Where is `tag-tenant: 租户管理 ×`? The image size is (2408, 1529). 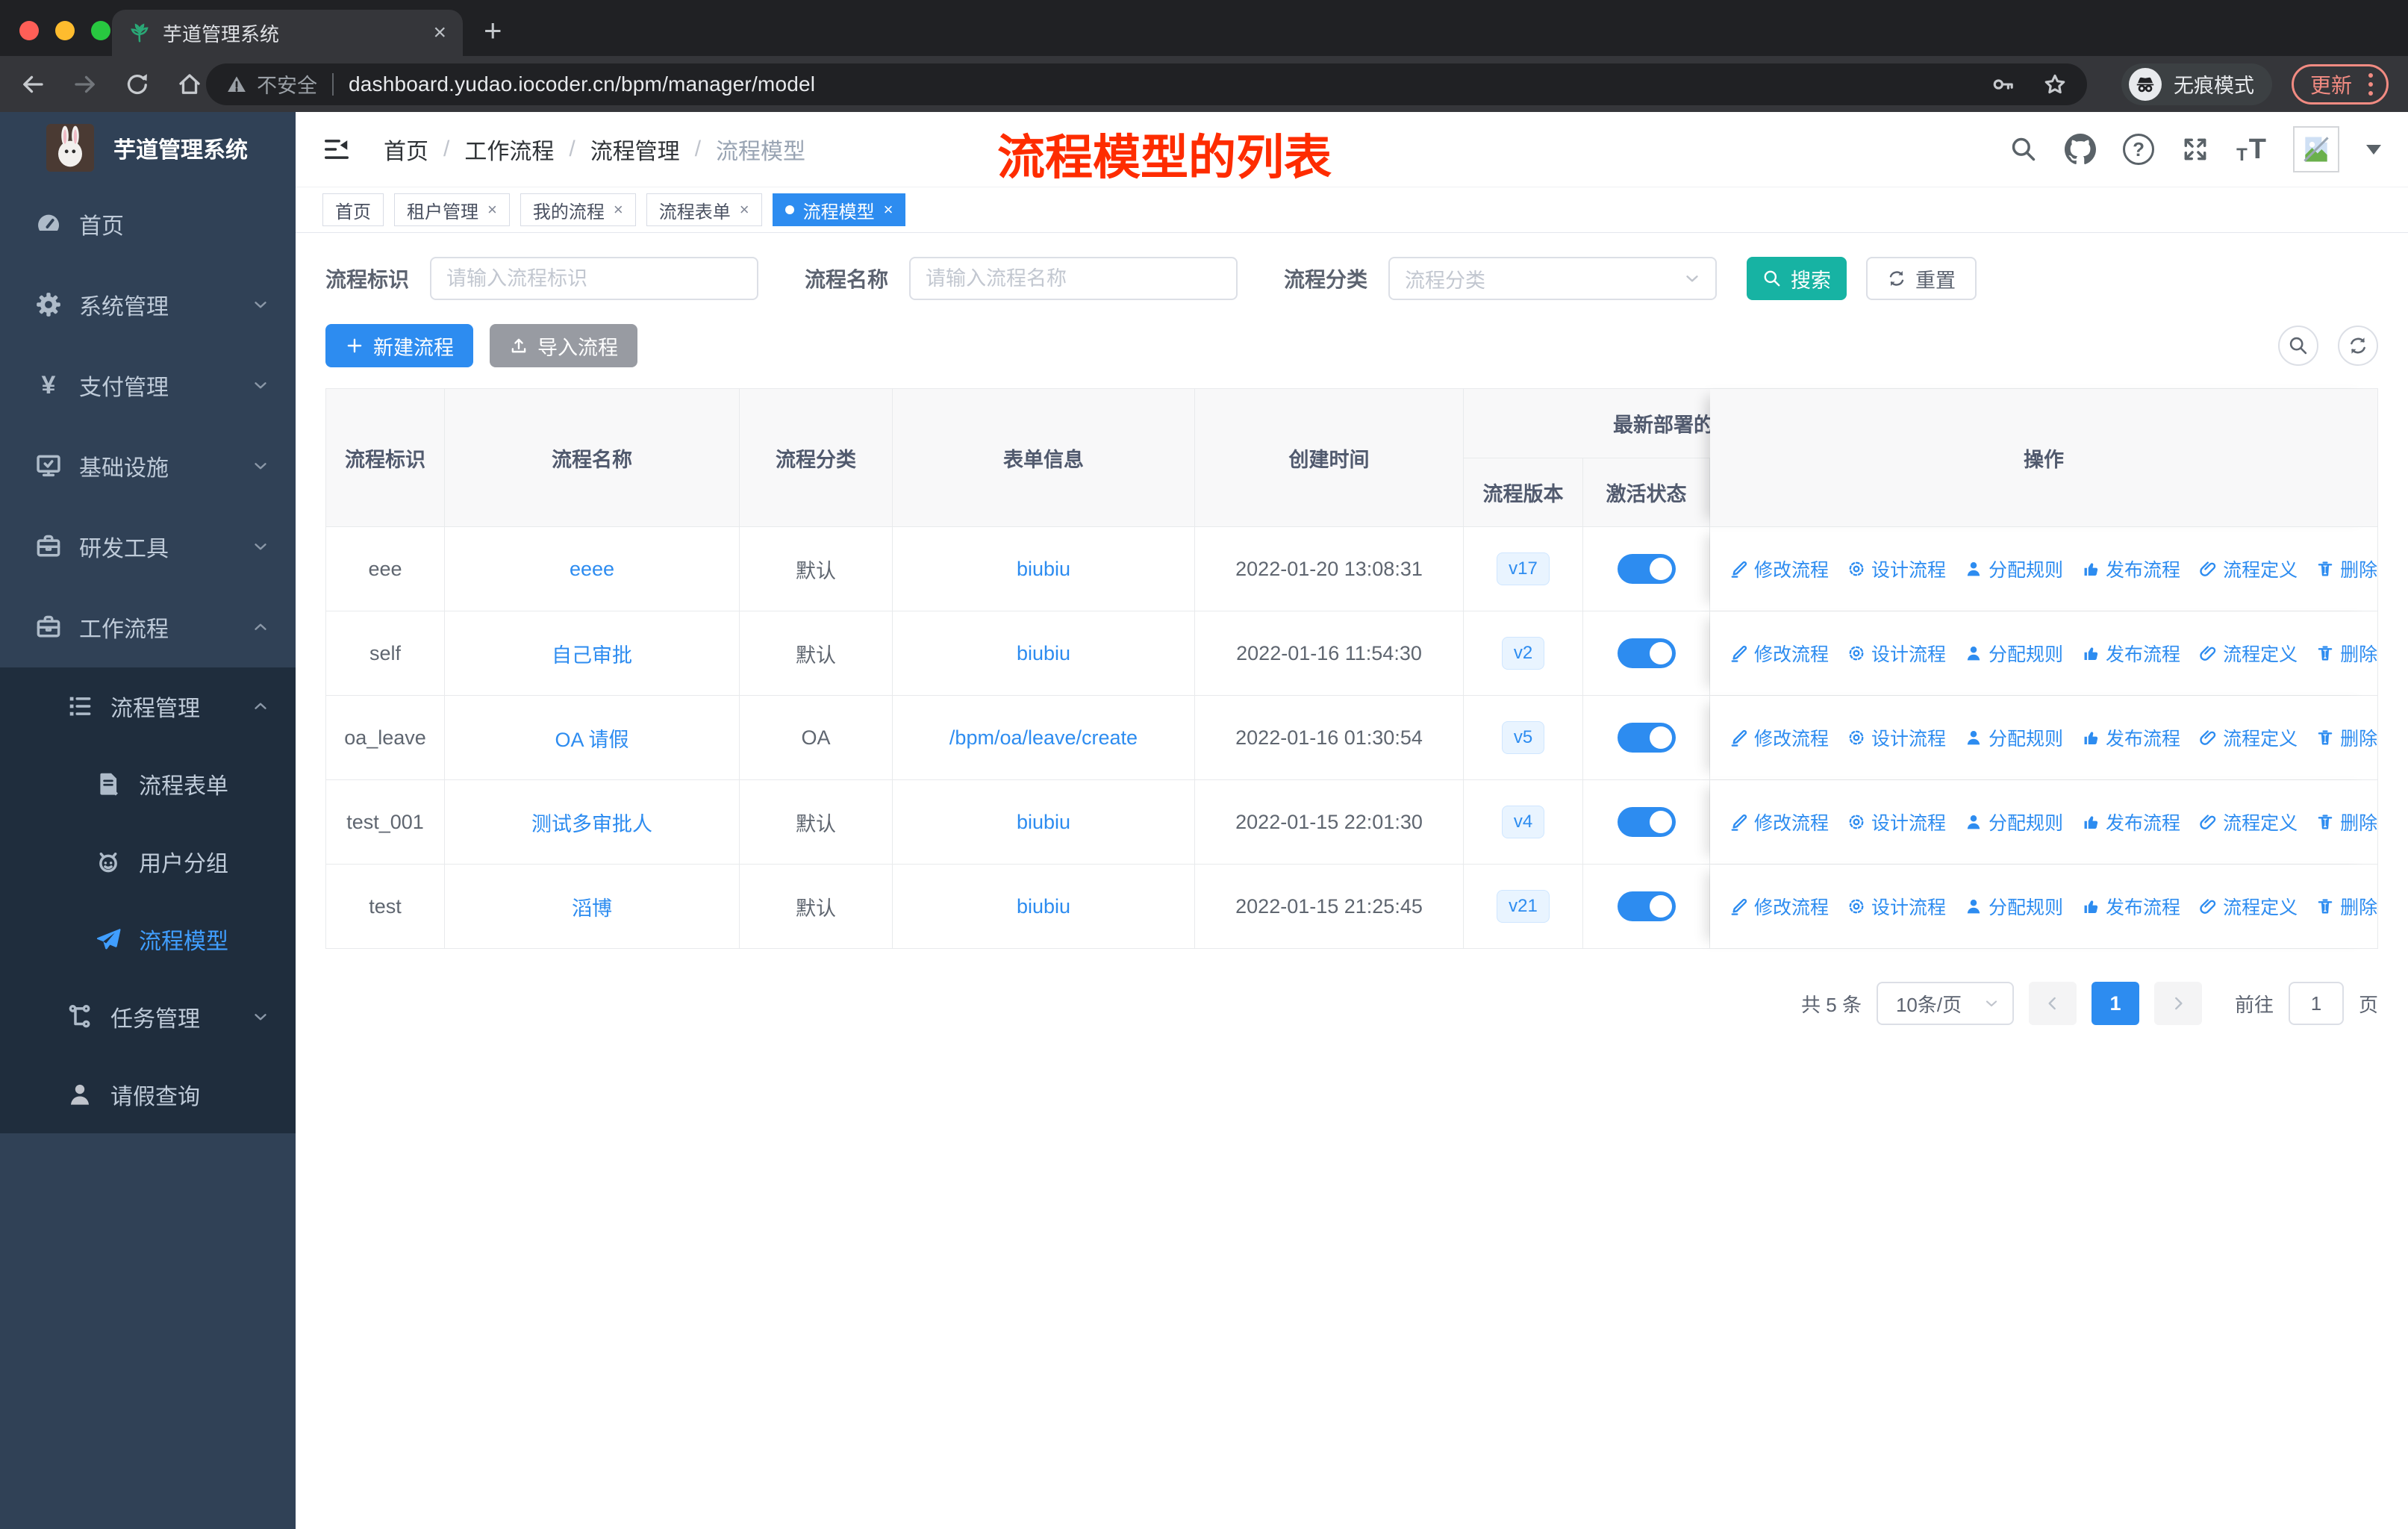 tag-tenant: 租户管理 × is located at coordinates (452, 209).